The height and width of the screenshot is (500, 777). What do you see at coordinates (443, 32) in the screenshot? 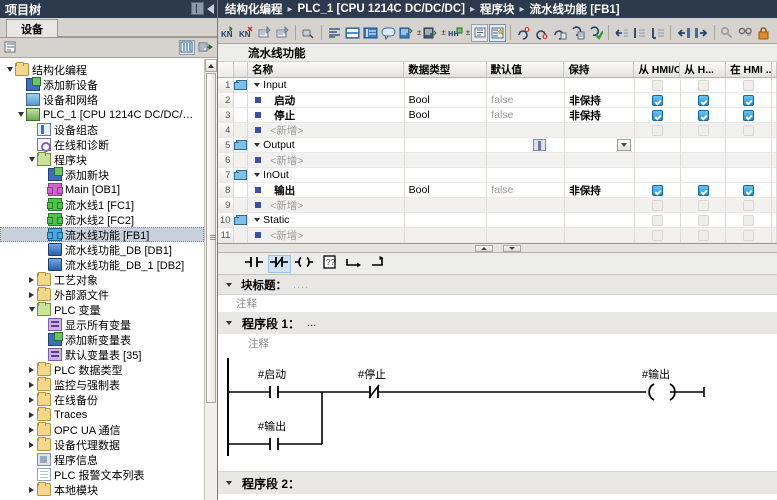
I see `network-down-stepper: ±` at bounding box center [443, 32].